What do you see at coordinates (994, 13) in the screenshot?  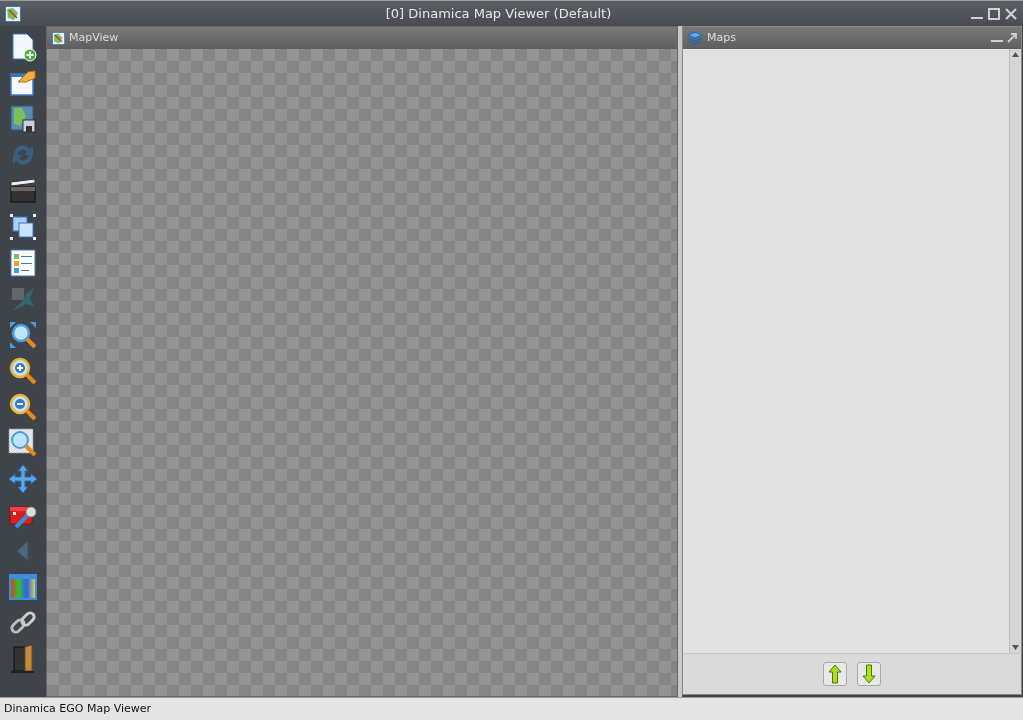 I see `maximize-icon` at bounding box center [994, 13].